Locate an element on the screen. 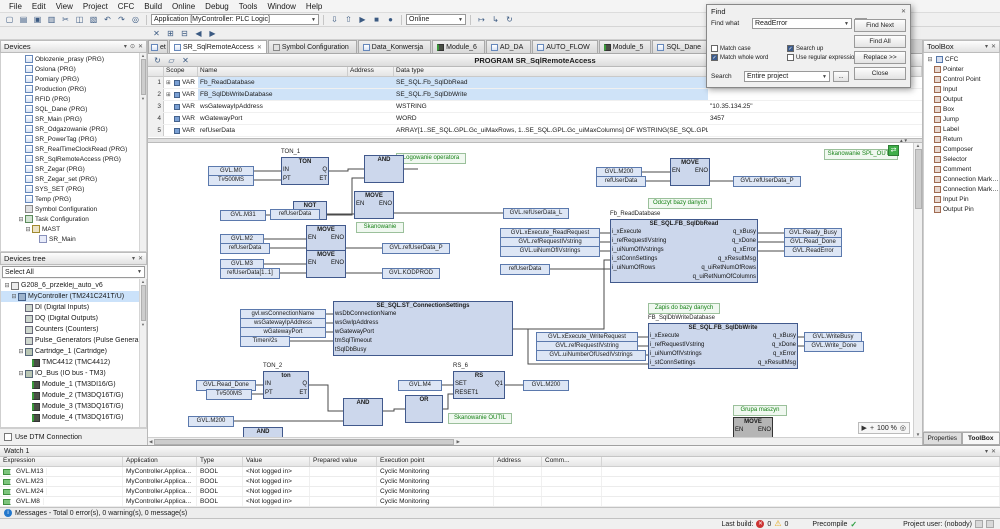 This screenshot has height=529, width=1000. menu-item: View is located at coordinates (64, 6).